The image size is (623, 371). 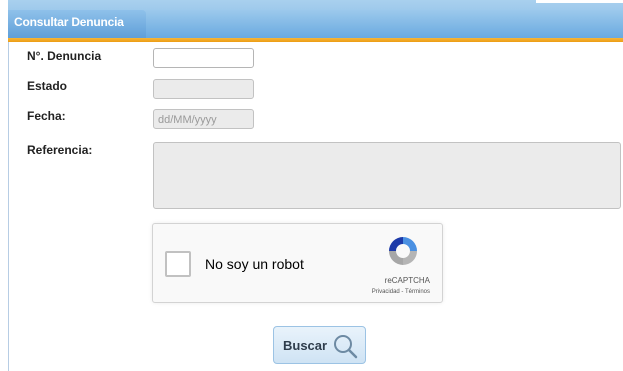 I want to click on fecha-label: Fecha:, so click(x=46, y=116).